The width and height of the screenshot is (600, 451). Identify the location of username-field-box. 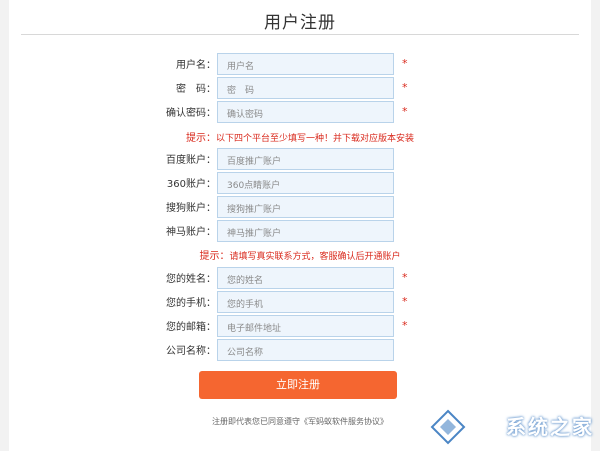
(305, 65).